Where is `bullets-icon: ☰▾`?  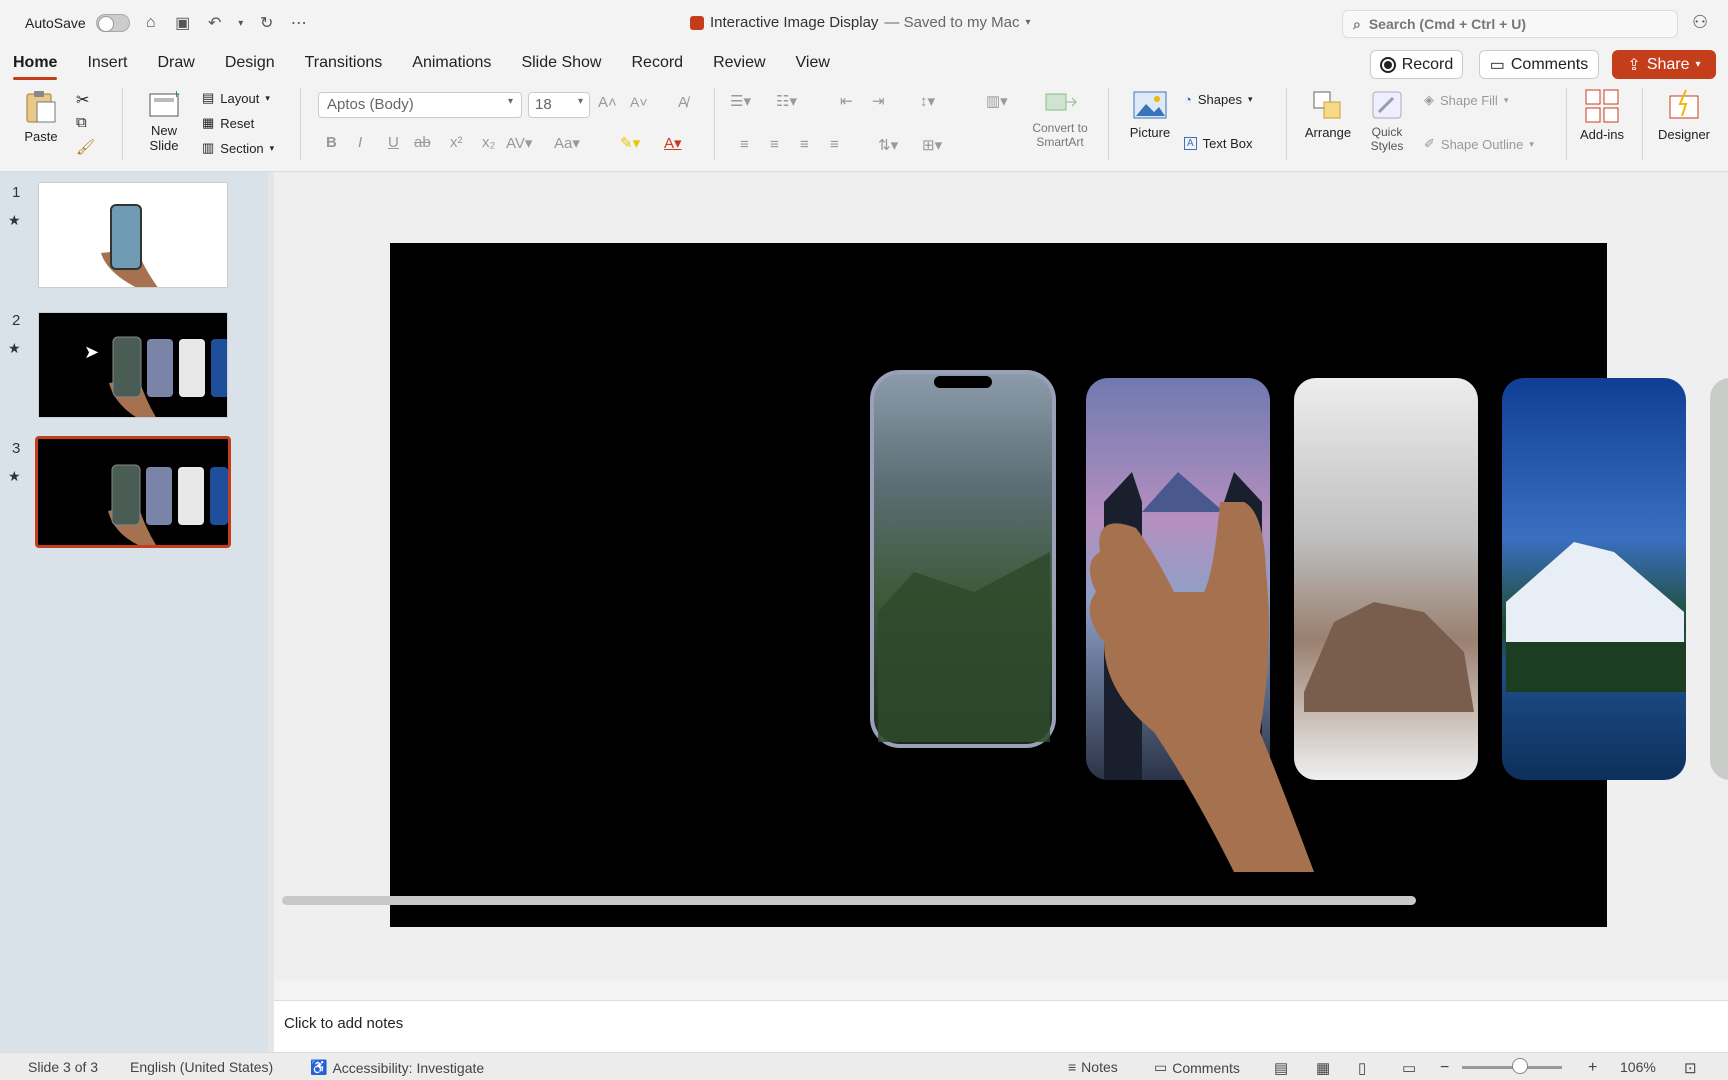 bullets-icon: ☰▾ is located at coordinates (740, 101).